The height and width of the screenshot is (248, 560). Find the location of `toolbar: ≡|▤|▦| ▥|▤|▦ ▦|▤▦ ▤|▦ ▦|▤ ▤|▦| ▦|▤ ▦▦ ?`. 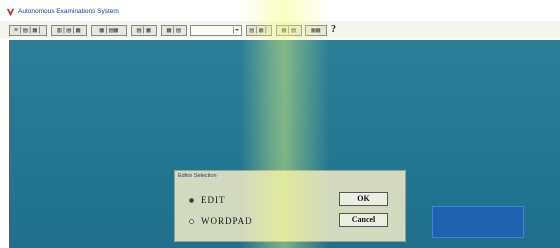

toolbar: ≡|▤|▦| ▥|▤|▦ ▦|▤▦ ▤|▦ ▦|▤ ▤|▦| ▦|▤ ▦▦ ? is located at coordinates (280, 29).